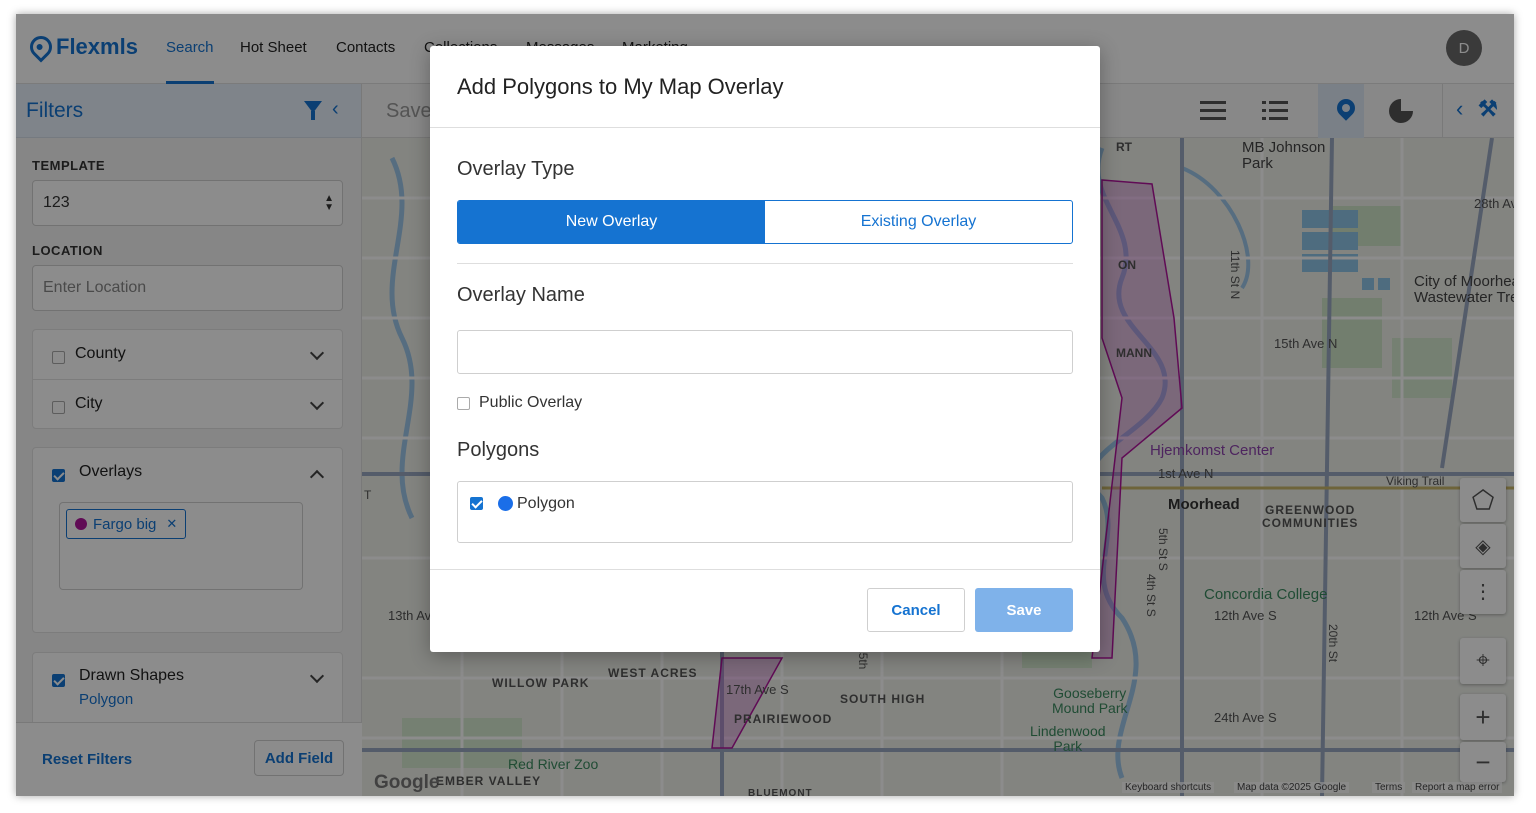  I want to click on public-overlay-checkbox, so click(463, 403).